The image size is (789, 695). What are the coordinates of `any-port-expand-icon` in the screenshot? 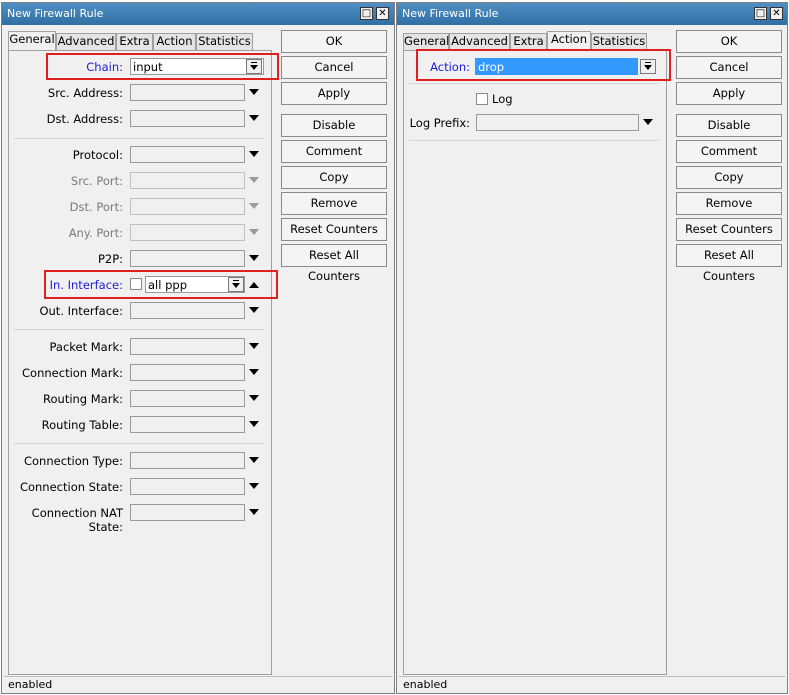 It's located at (254, 232).